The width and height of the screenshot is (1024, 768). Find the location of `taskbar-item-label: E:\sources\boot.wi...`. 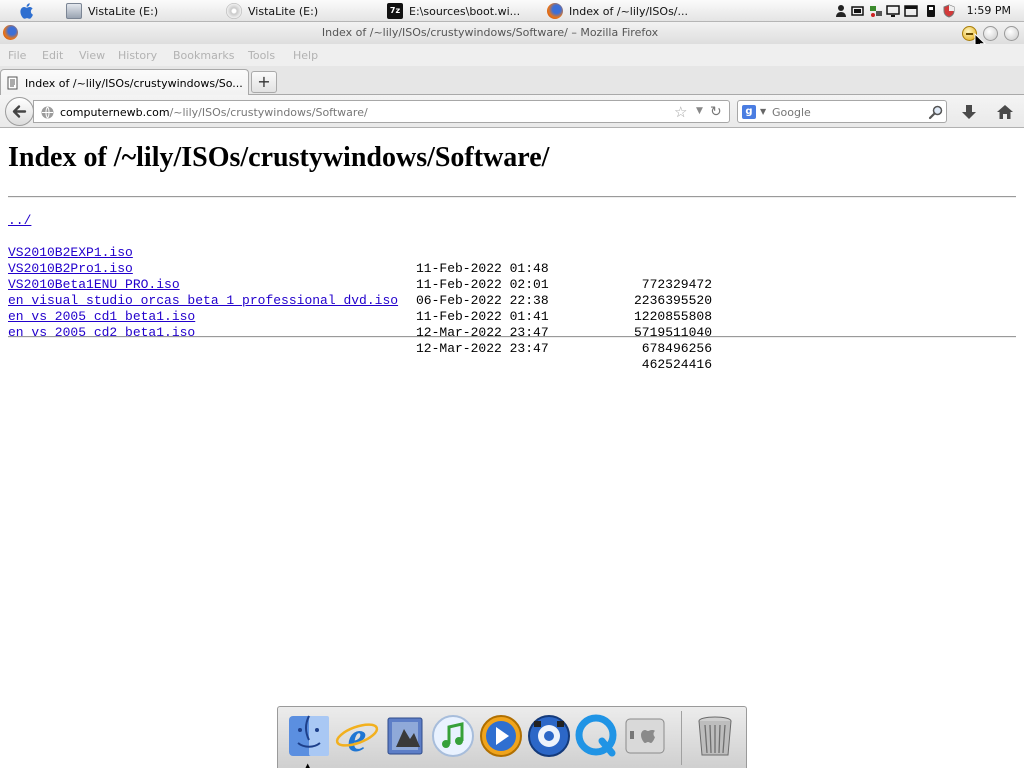

taskbar-item-label: E:\sources\boot.wi... is located at coordinates (465, 11).